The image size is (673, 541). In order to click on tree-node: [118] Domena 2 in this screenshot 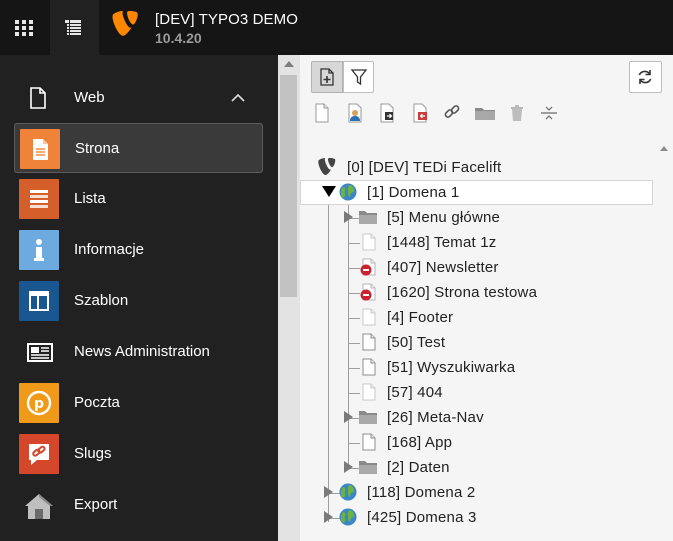, I will do `click(478, 492)`.